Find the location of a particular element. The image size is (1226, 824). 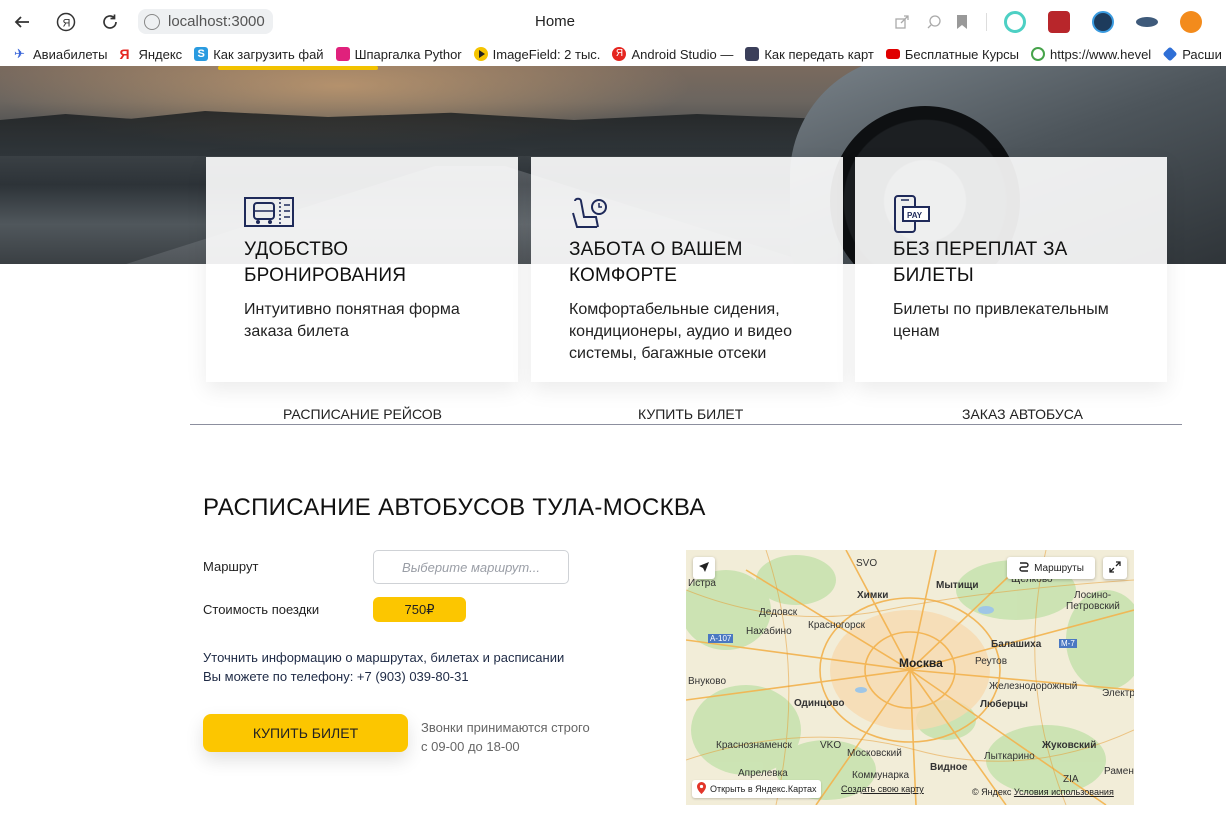

route-icon is located at coordinates (1024, 568).